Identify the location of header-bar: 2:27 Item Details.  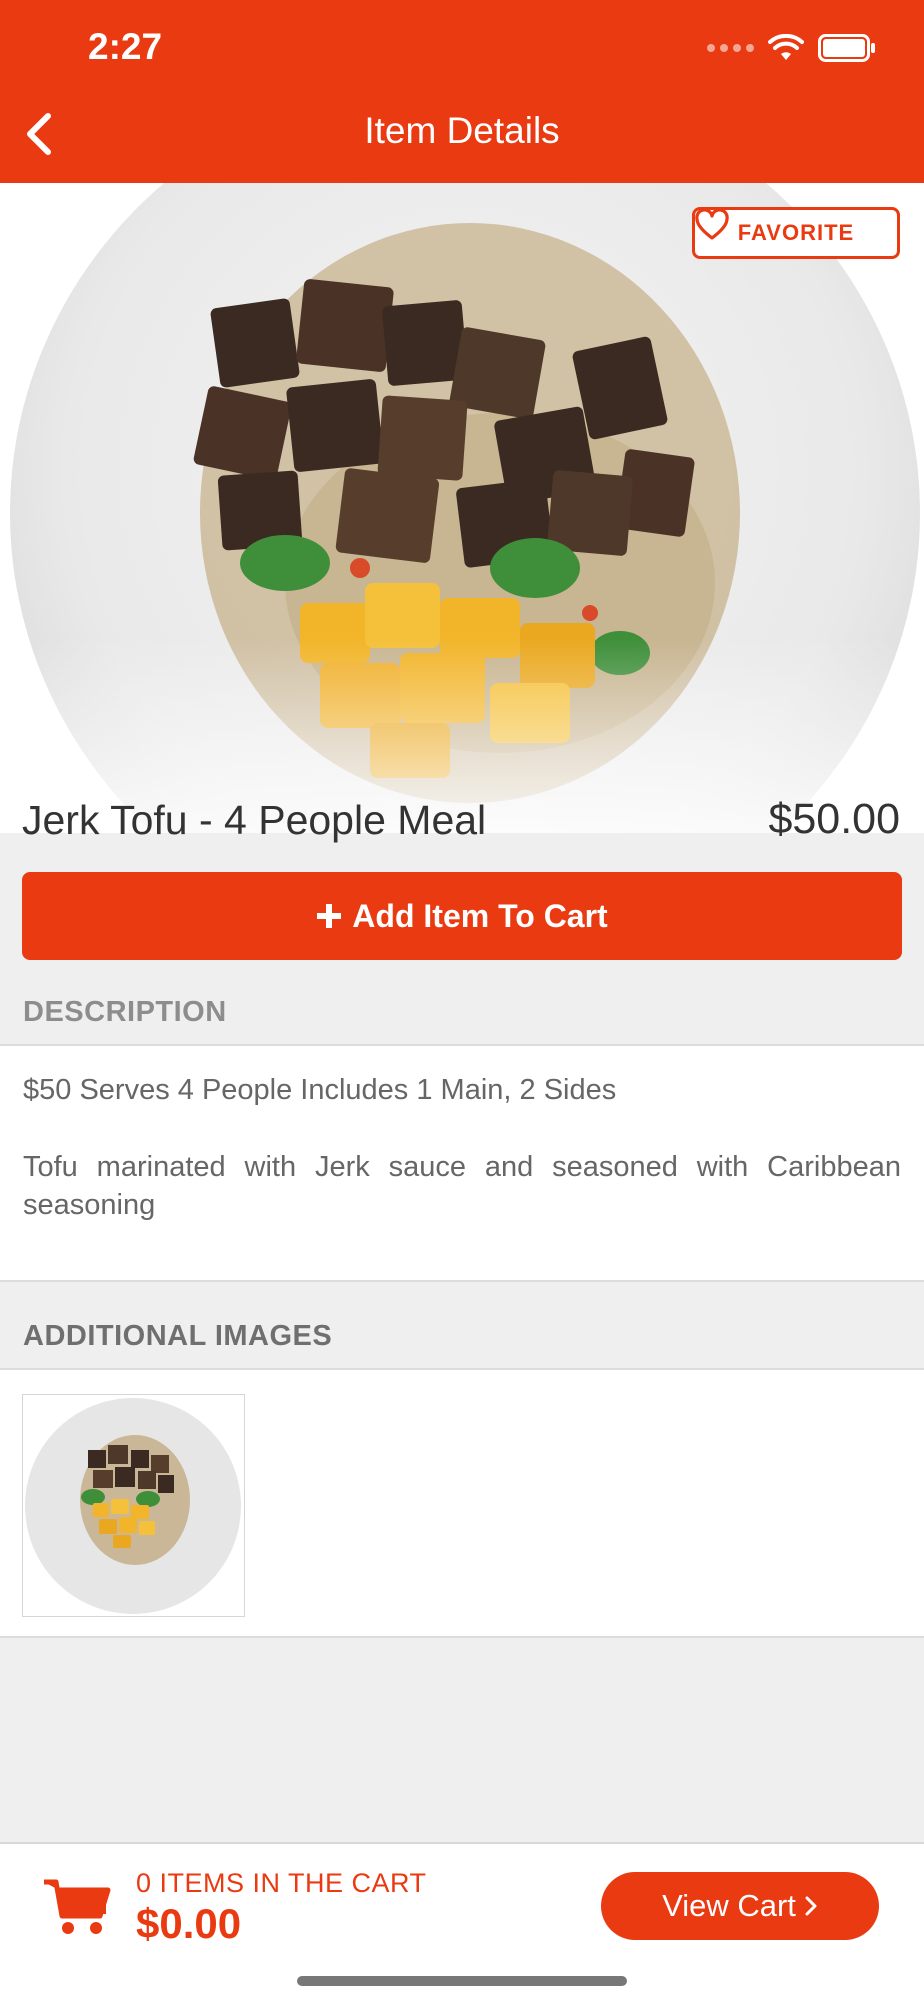
(462, 91).